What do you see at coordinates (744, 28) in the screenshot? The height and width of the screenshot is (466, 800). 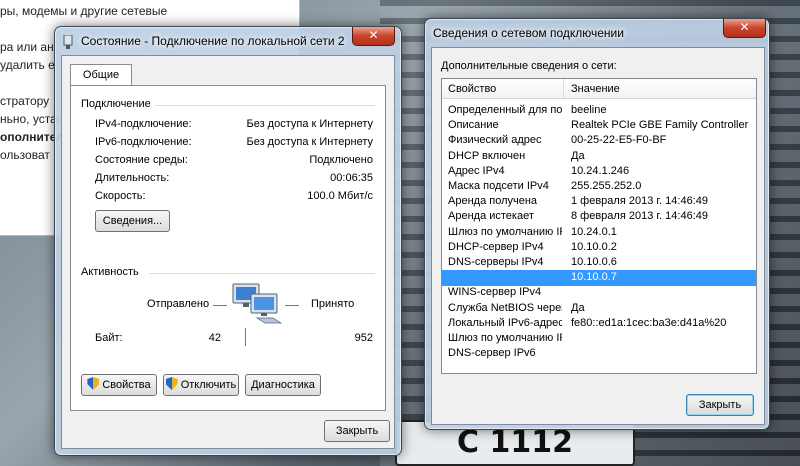 I see `details-window-close-button: ✕` at bounding box center [744, 28].